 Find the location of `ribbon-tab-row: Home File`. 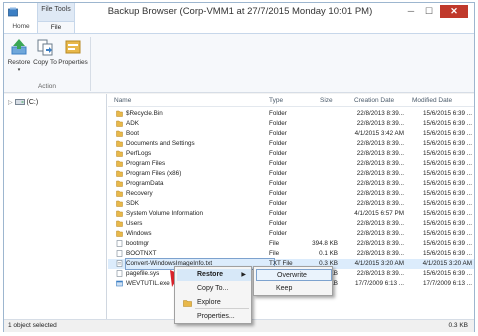

ribbon-tab-row: Home File is located at coordinates (239, 27).